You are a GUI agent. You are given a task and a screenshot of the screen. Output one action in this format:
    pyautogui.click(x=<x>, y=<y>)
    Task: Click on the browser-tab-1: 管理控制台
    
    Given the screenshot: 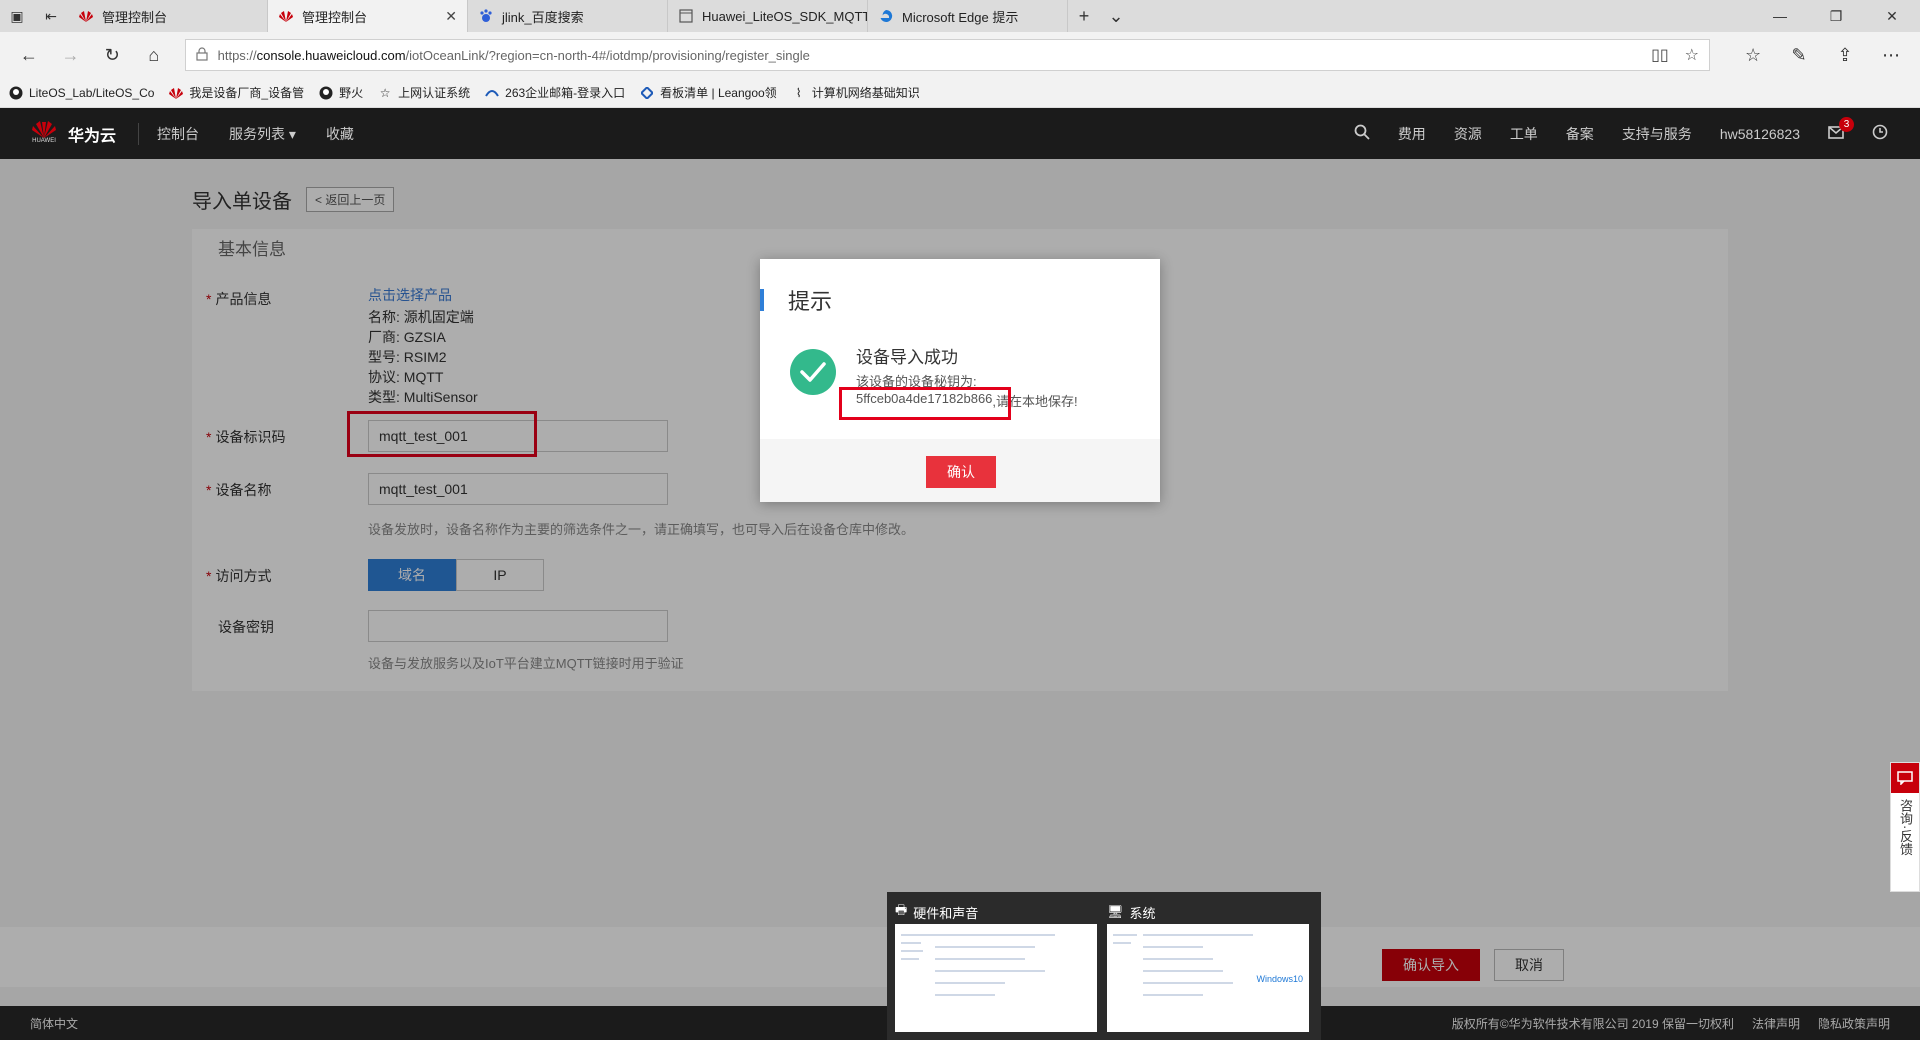 What is the action you would take?
    pyautogui.click(x=168, y=16)
    